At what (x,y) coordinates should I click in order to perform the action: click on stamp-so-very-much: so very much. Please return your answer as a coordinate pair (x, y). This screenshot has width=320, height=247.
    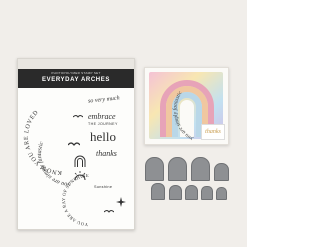
    Looking at the image, I should click on (103, 100).